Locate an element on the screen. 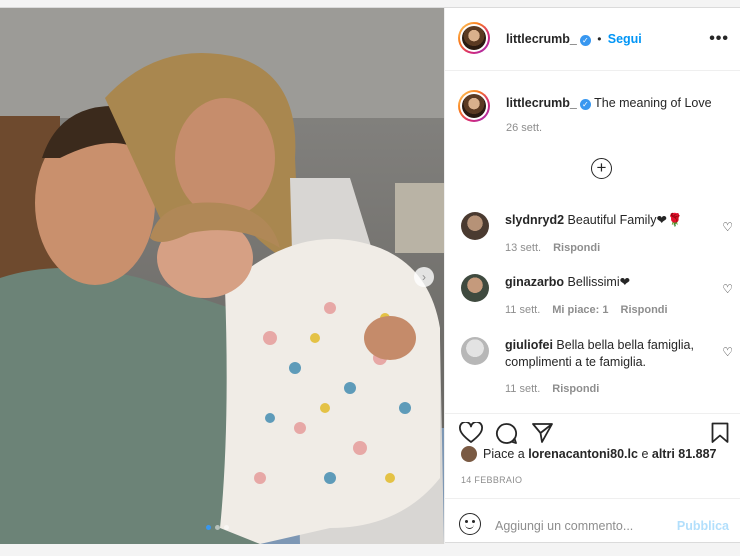 The height and width of the screenshot is (556, 740). comment-time: 13 sett. is located at coordinates (523, 248).